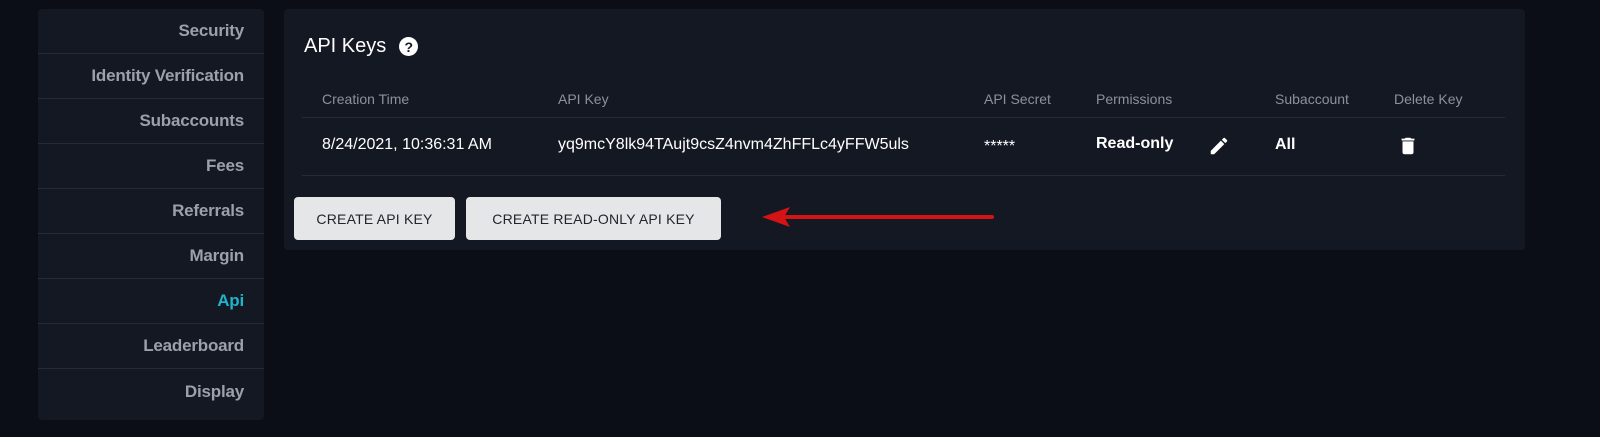 The image size is (1600, 437). What do you see at coordinates (593, 218) in the screenshot?
I see `create-readonly-api-key-button: CREATE READ-ONLY API KEY` at bounding box center [593, 218].